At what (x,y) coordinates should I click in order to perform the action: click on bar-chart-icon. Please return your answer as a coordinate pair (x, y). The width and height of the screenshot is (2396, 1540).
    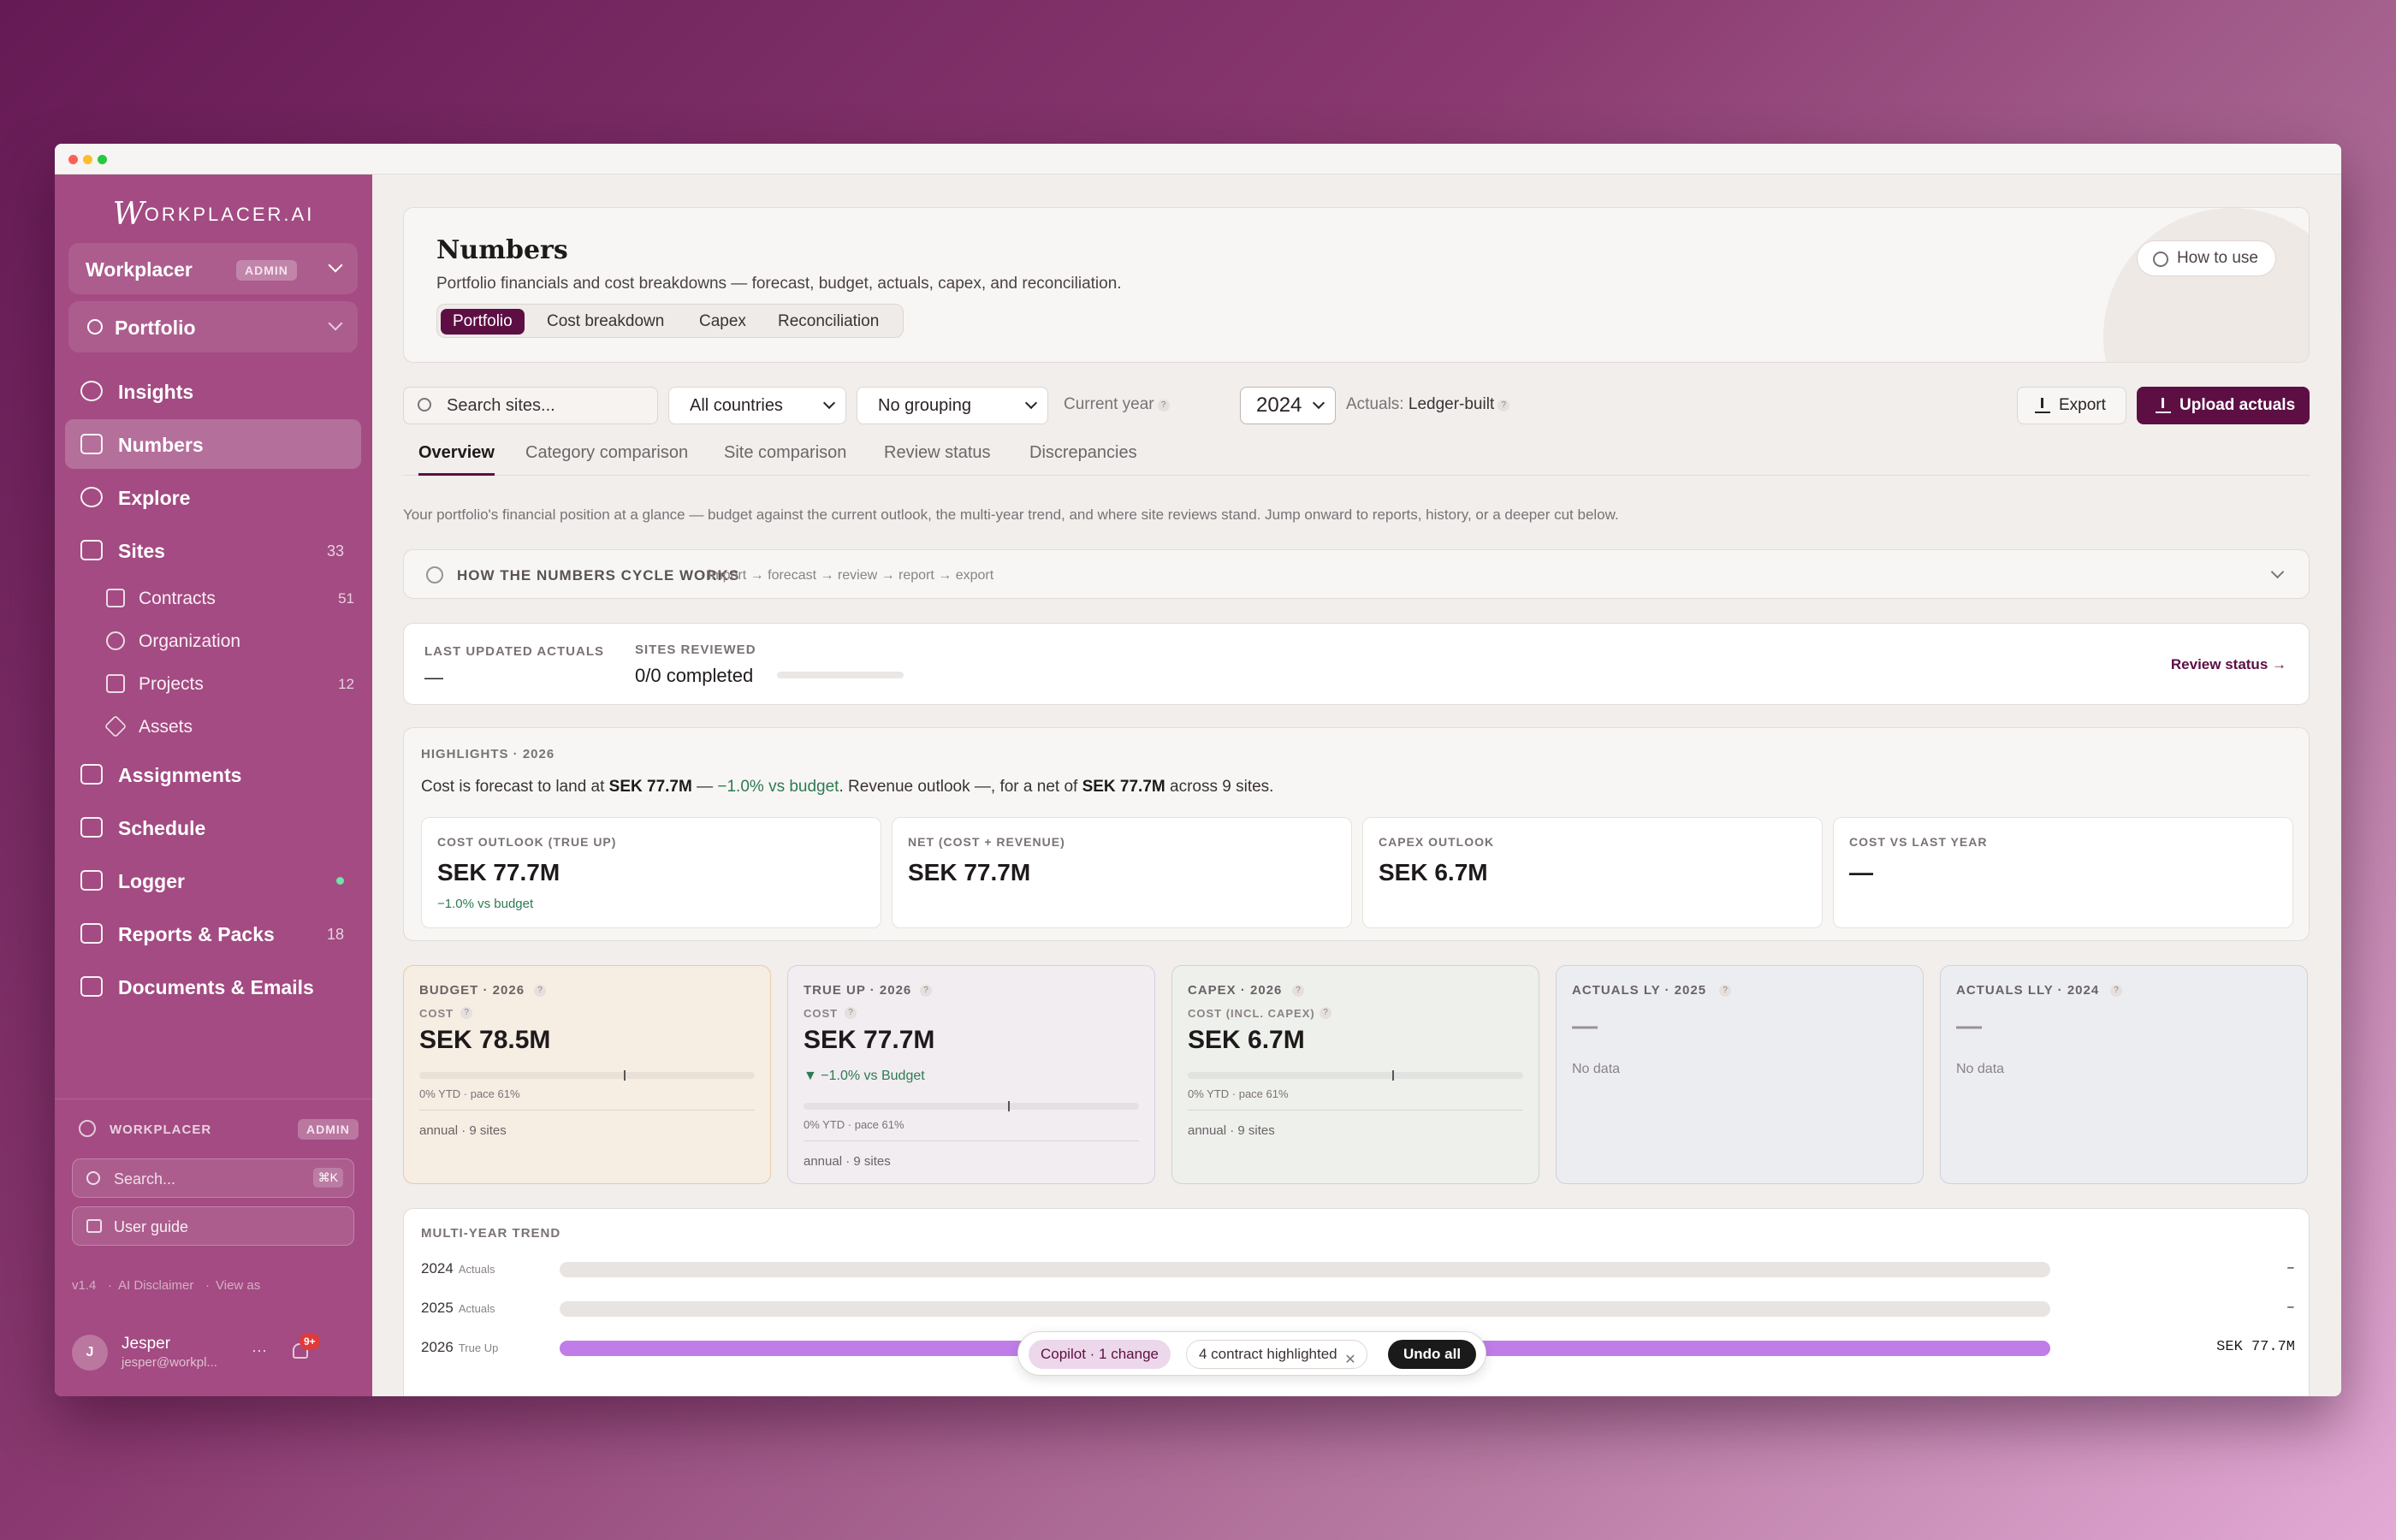
    Looking at the image, I should click on (92, 444).